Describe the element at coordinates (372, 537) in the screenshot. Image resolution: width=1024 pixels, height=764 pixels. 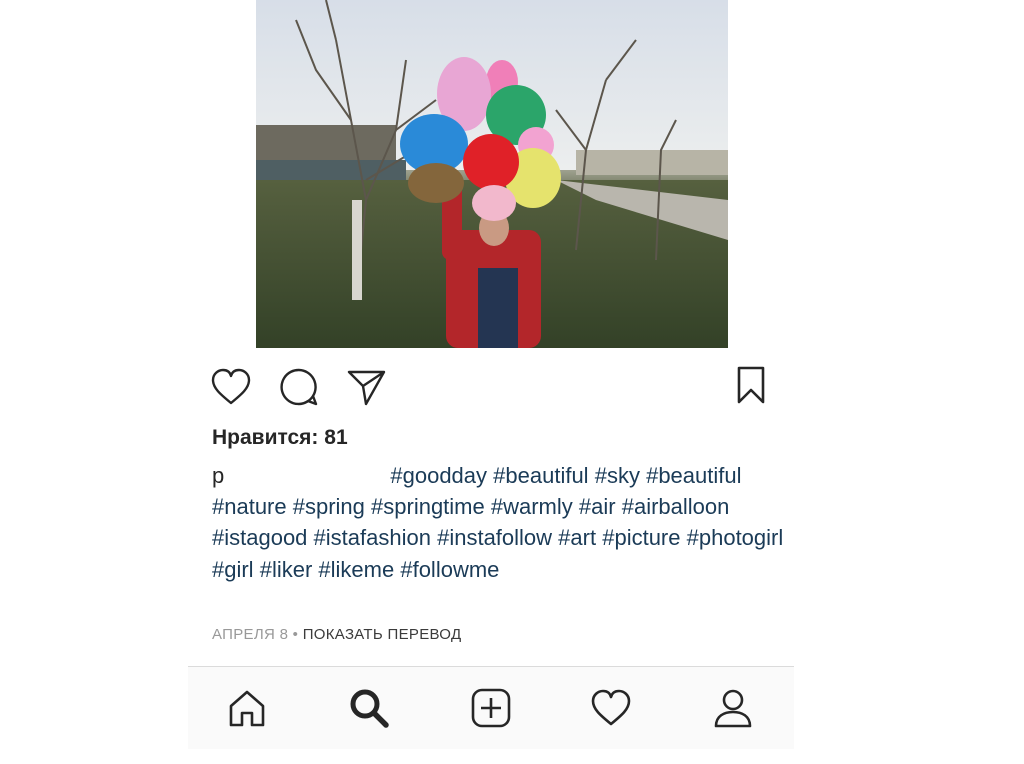
I see `hashtag-link: #istafashion` at that location.